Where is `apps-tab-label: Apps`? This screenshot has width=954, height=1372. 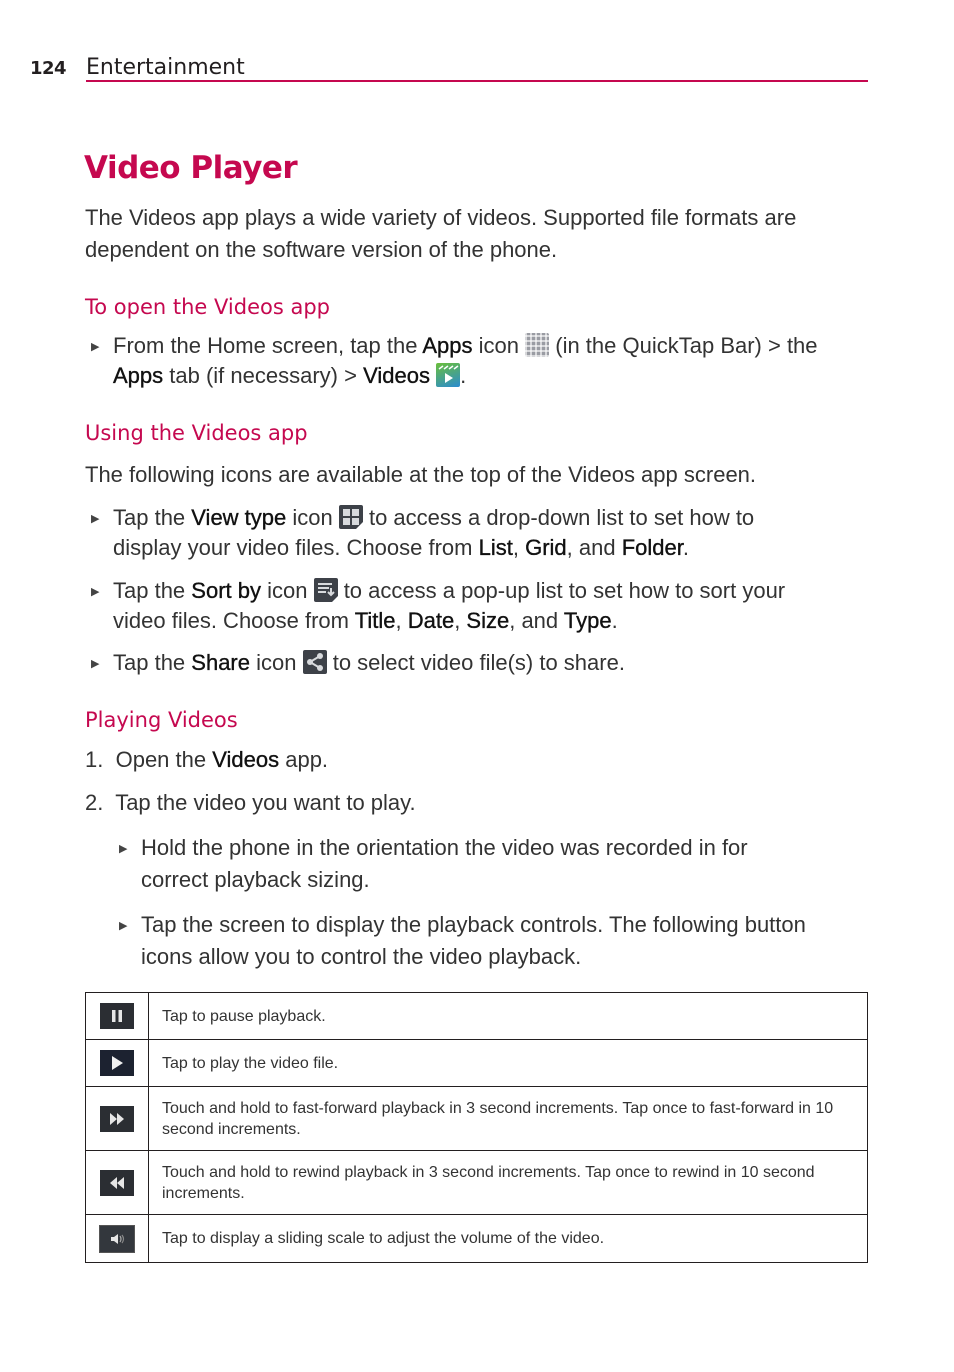 apps-tab-label: Apps is located at coordinates (138, 375).